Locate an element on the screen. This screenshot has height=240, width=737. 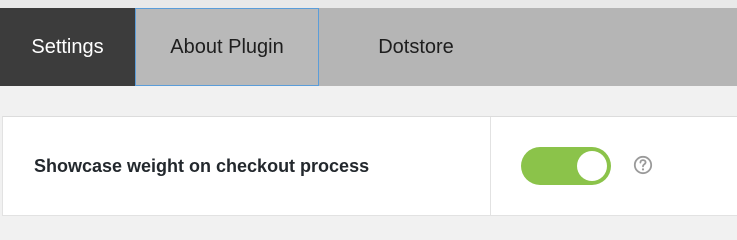
showcase-weight-toggle is located at coordinates (566, 166).